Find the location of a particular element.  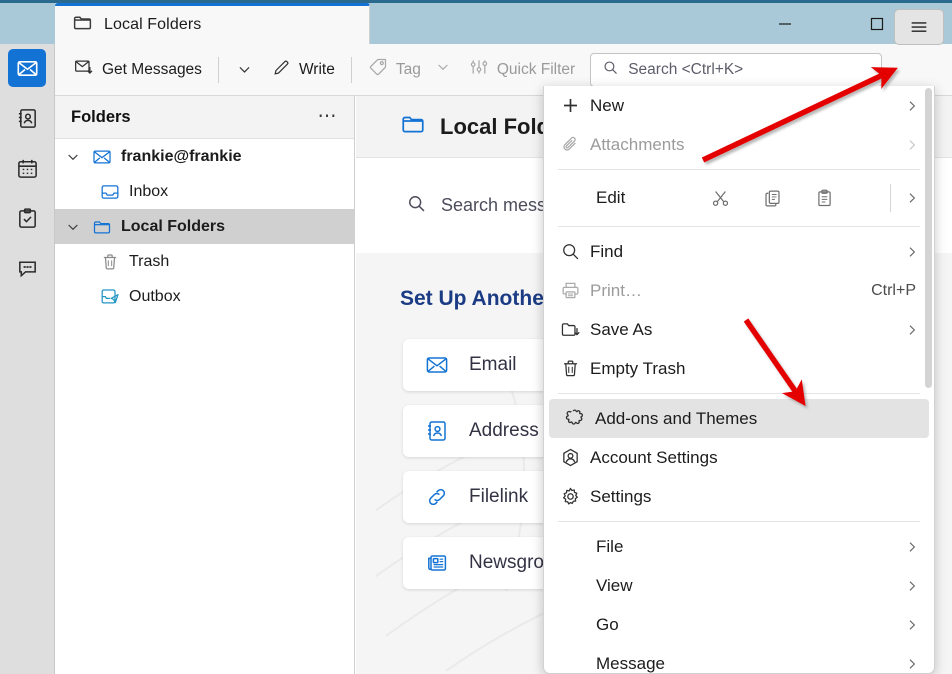

trash-icon is located at coordinates (110, 262).